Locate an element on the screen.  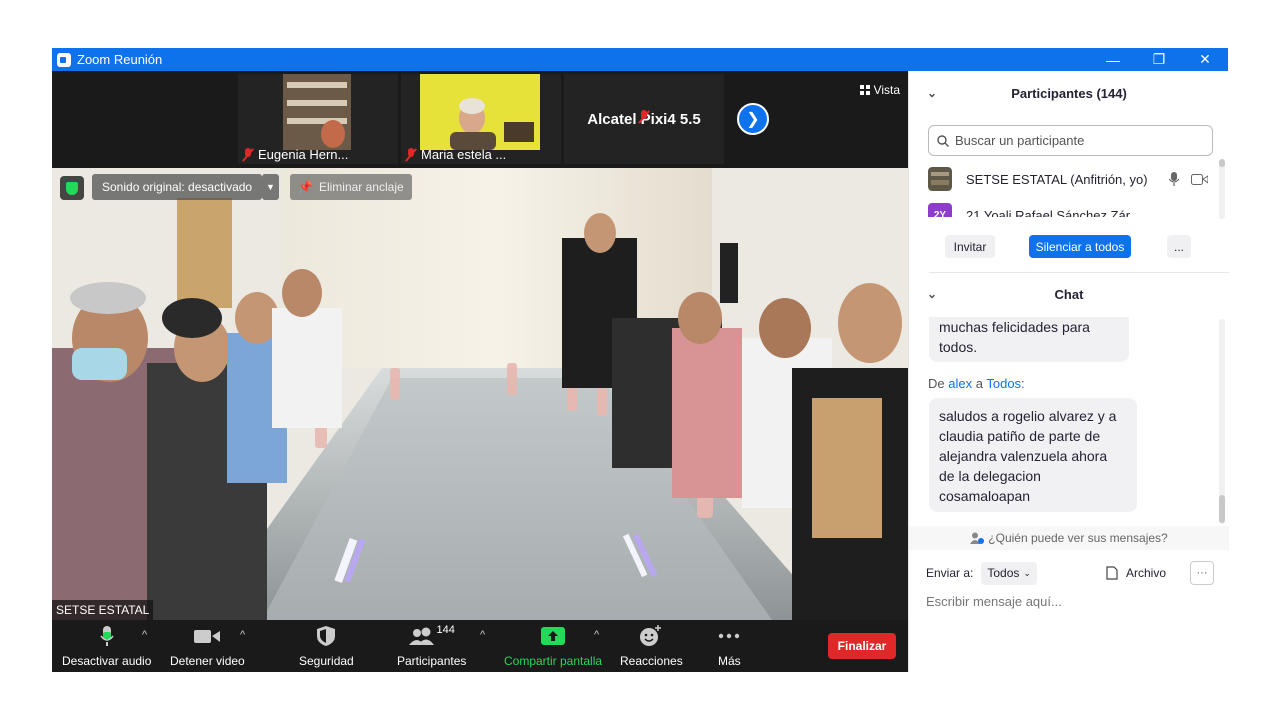
original-sound-dropdown: ▼ is located at coordinates (270, 187).